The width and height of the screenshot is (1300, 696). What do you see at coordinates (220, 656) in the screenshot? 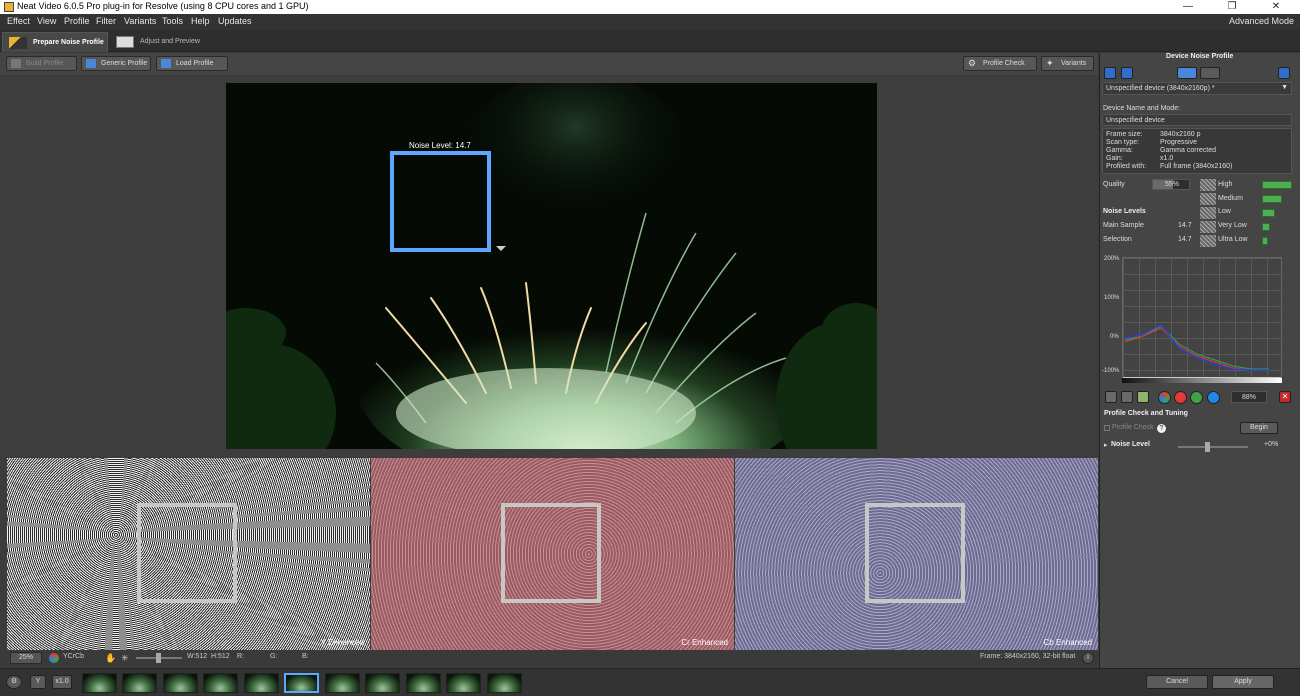
I see `height-readout: H:512` at bounding box center [220, 656].